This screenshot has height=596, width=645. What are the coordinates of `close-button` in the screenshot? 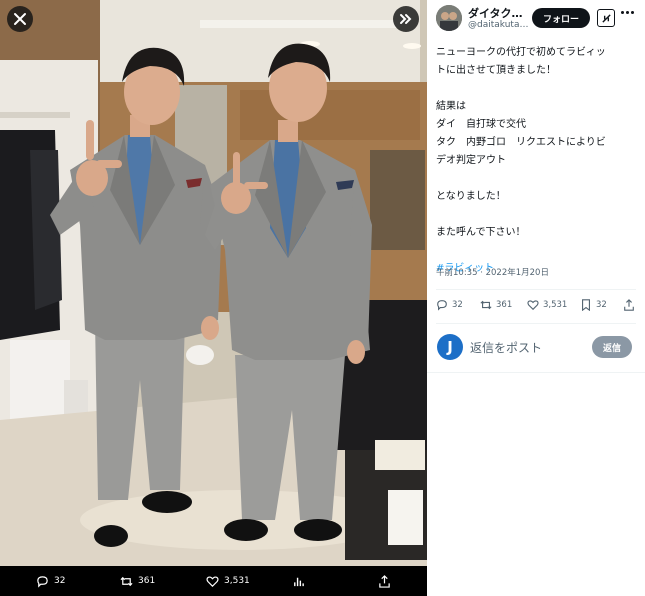 It's located at (20, 19).